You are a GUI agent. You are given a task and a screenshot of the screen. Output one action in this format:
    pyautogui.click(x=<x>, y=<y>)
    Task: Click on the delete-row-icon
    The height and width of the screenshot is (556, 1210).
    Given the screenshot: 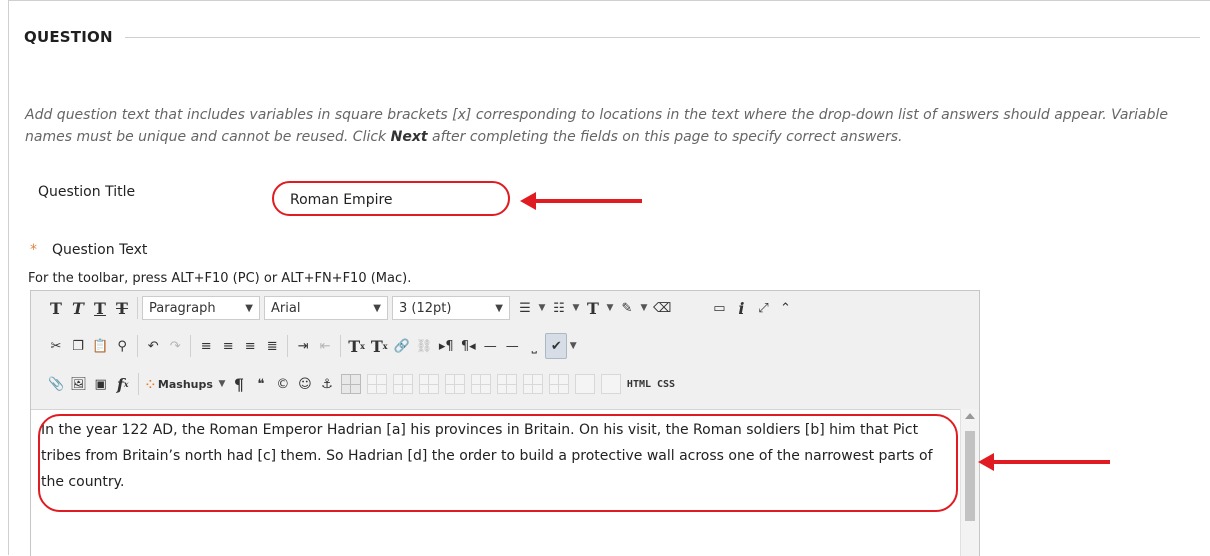 What is the action you would take?
    pyautogui.click(x=480, y=384)
    